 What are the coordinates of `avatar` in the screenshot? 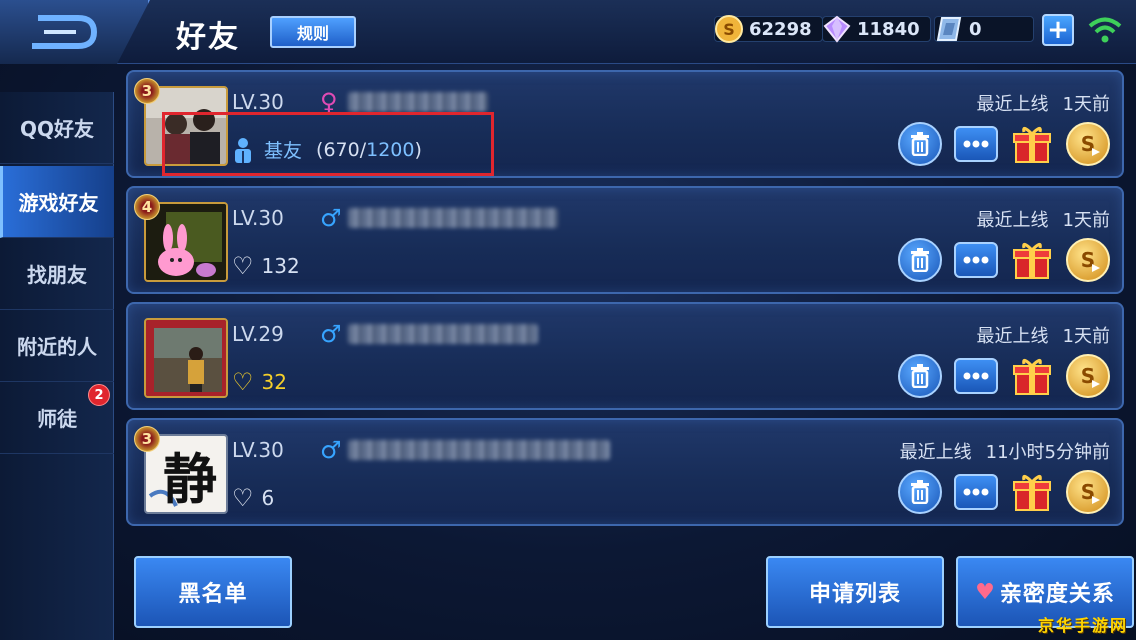 It's located at (186, 358).